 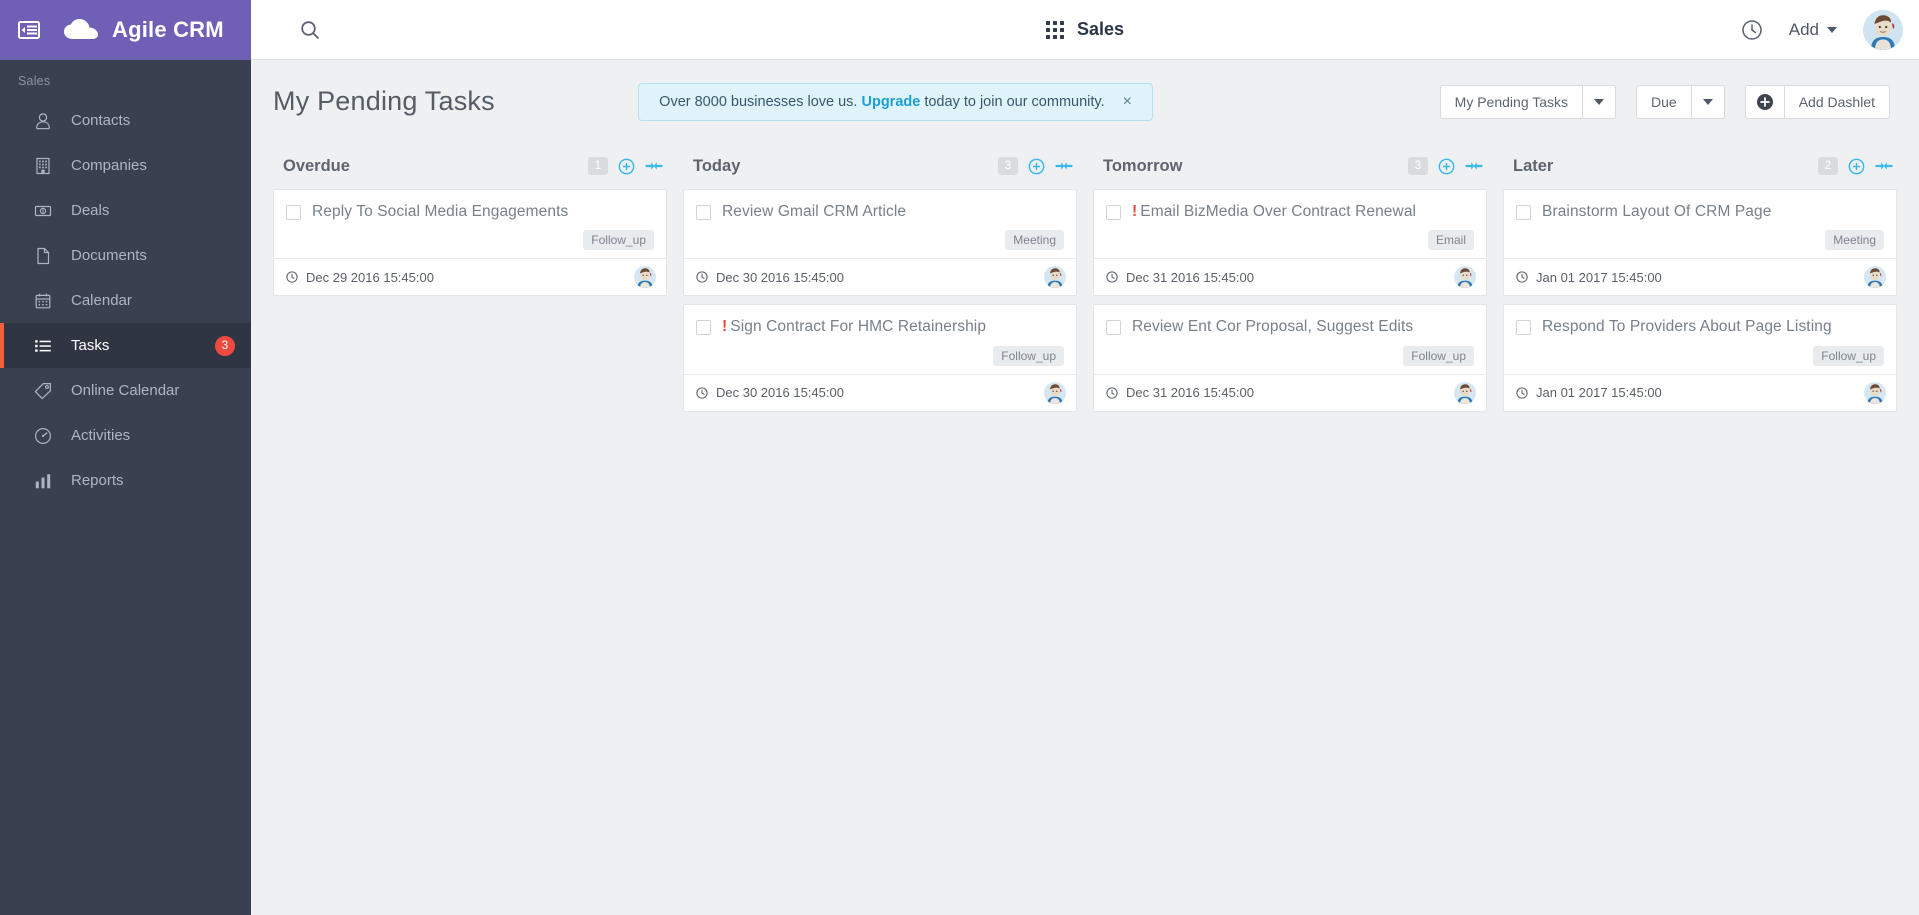 I want to click on view-filter-chevron-down-icon, so click(x=1600, y=101).